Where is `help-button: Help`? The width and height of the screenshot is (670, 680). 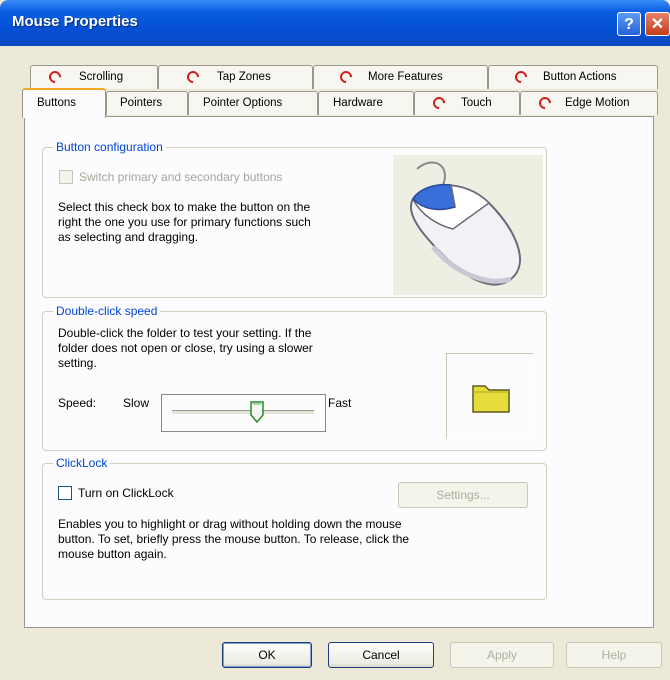
help-button: Help is located at coordinates (614, 655).